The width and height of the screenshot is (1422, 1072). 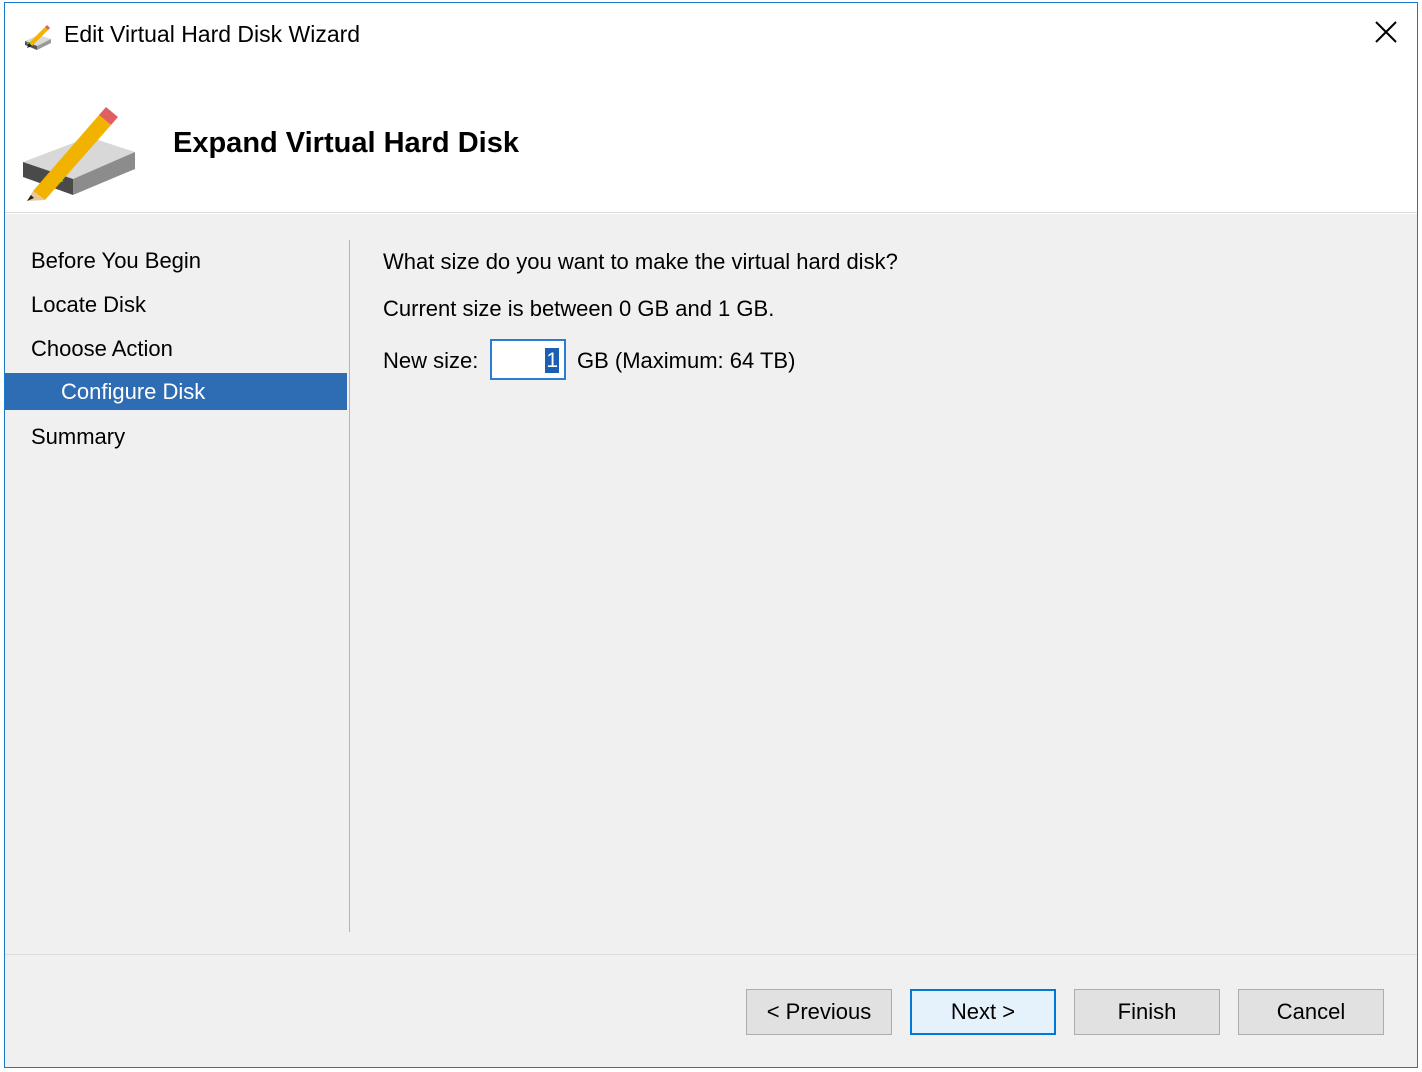 I want to click on close-button, so click(x=1386, y=32).